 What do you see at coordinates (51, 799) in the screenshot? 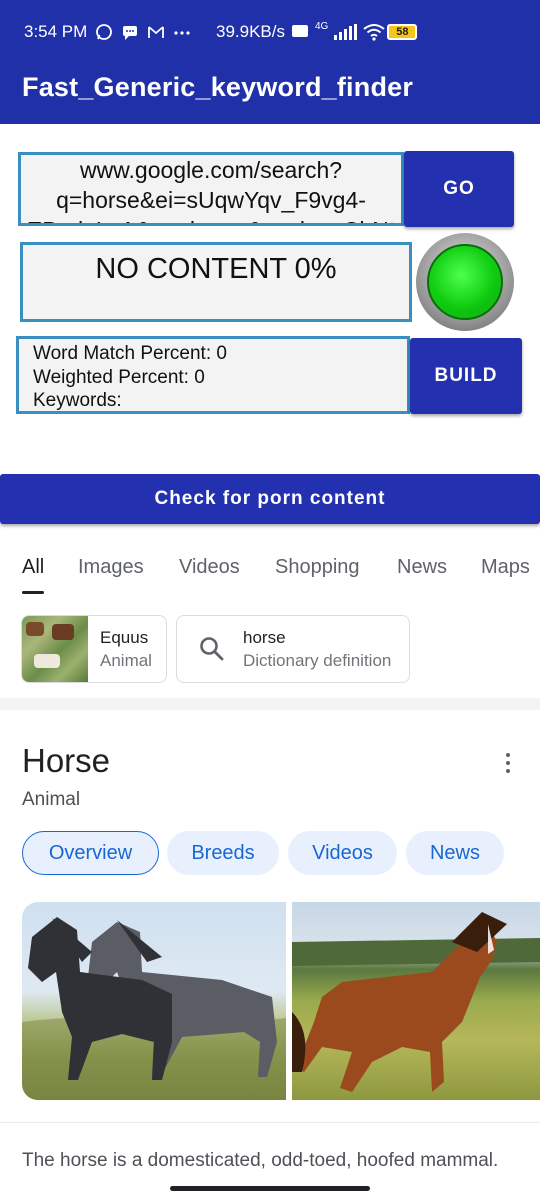
I see `knowledge-panel-subtitle: Animal` at bounding box center [51, 799].